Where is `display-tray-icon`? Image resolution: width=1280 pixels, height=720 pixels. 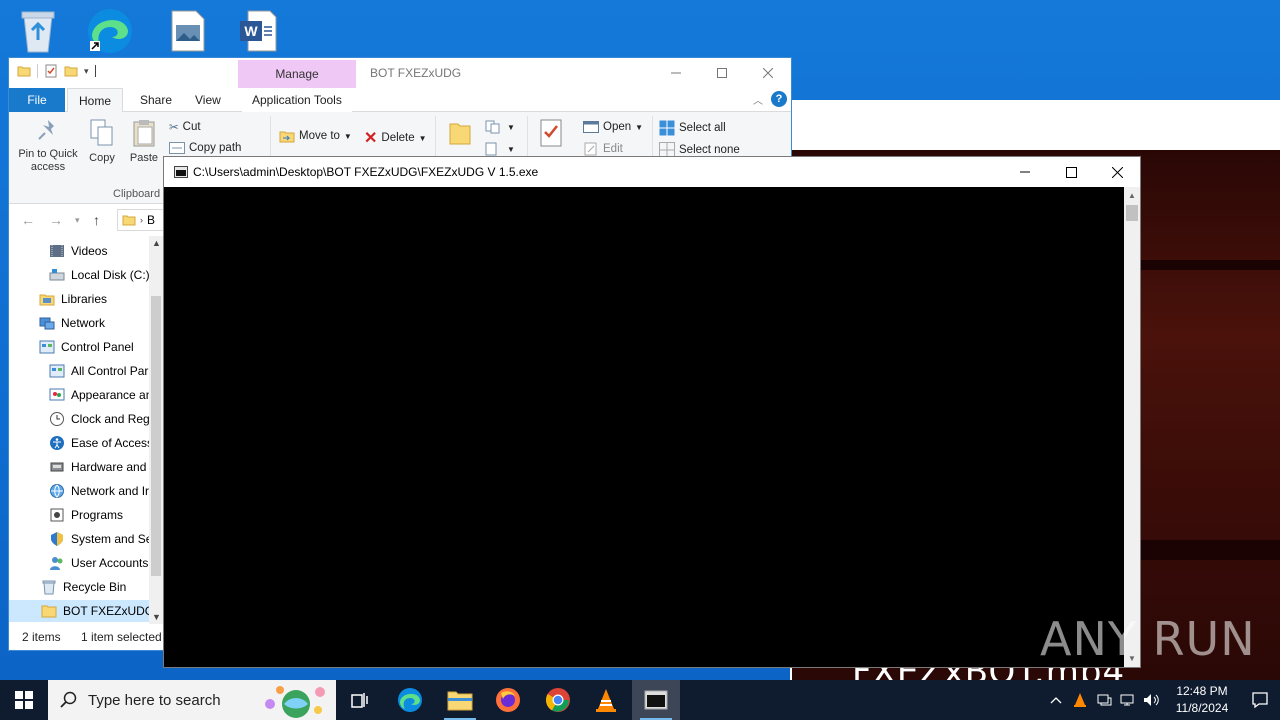
display-tray-icon is located at coordinates (1104, 700).